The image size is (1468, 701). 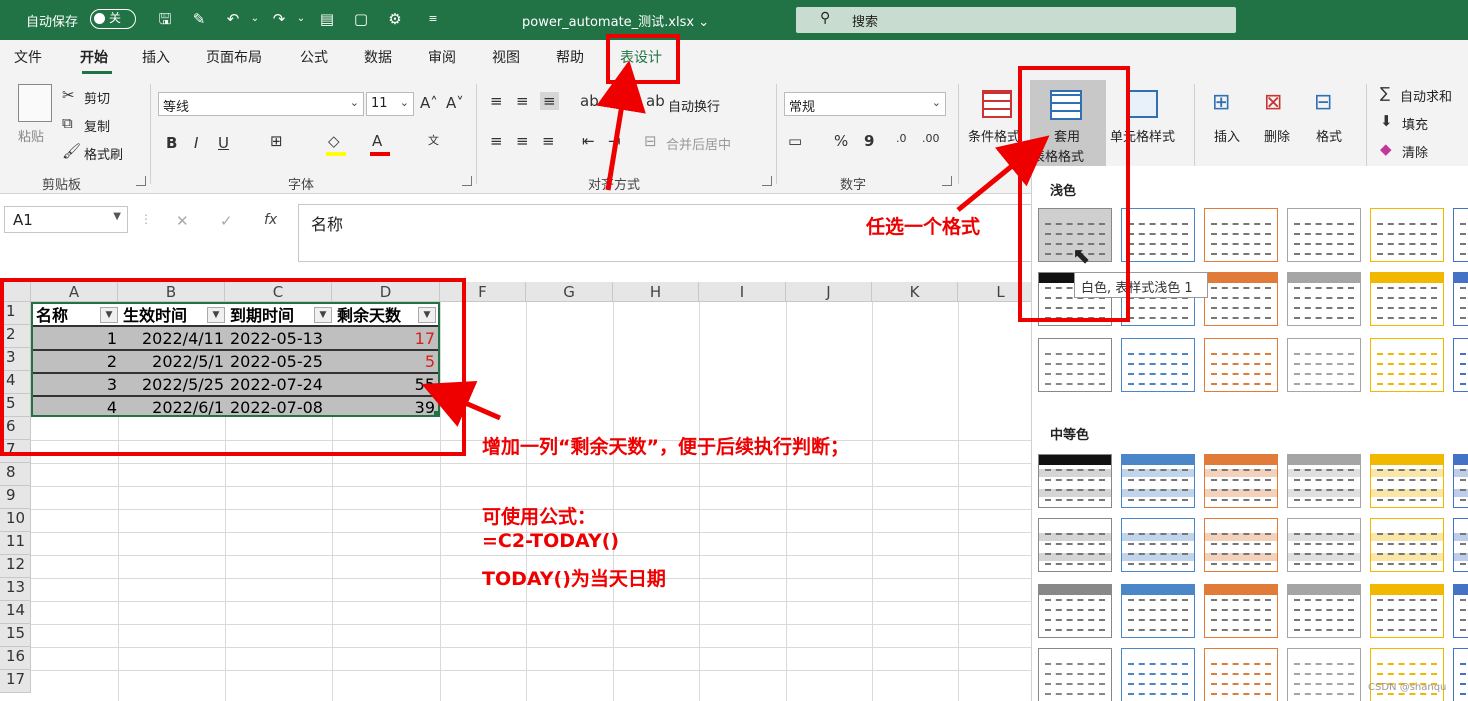 What do you see at coordinates (621, 125) in the screenshot?
I see `arrow-to-table-design` at bounding box center [621, 125].